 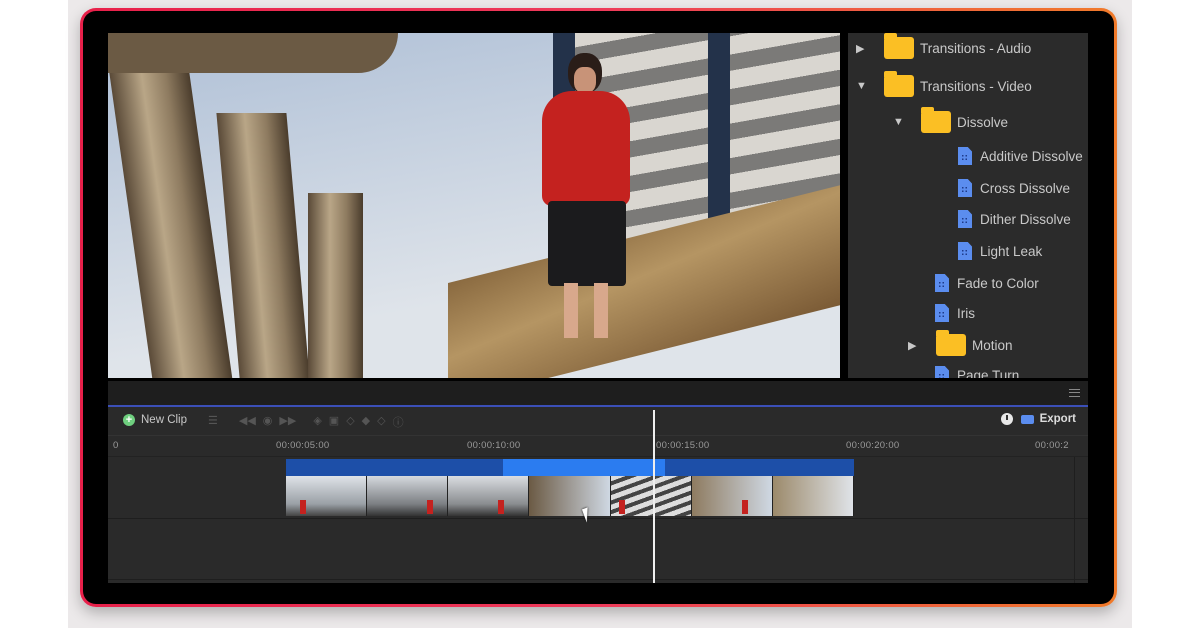 I want to click on tree-item-page-turn: Page Turn, so click(x=977, y=371).